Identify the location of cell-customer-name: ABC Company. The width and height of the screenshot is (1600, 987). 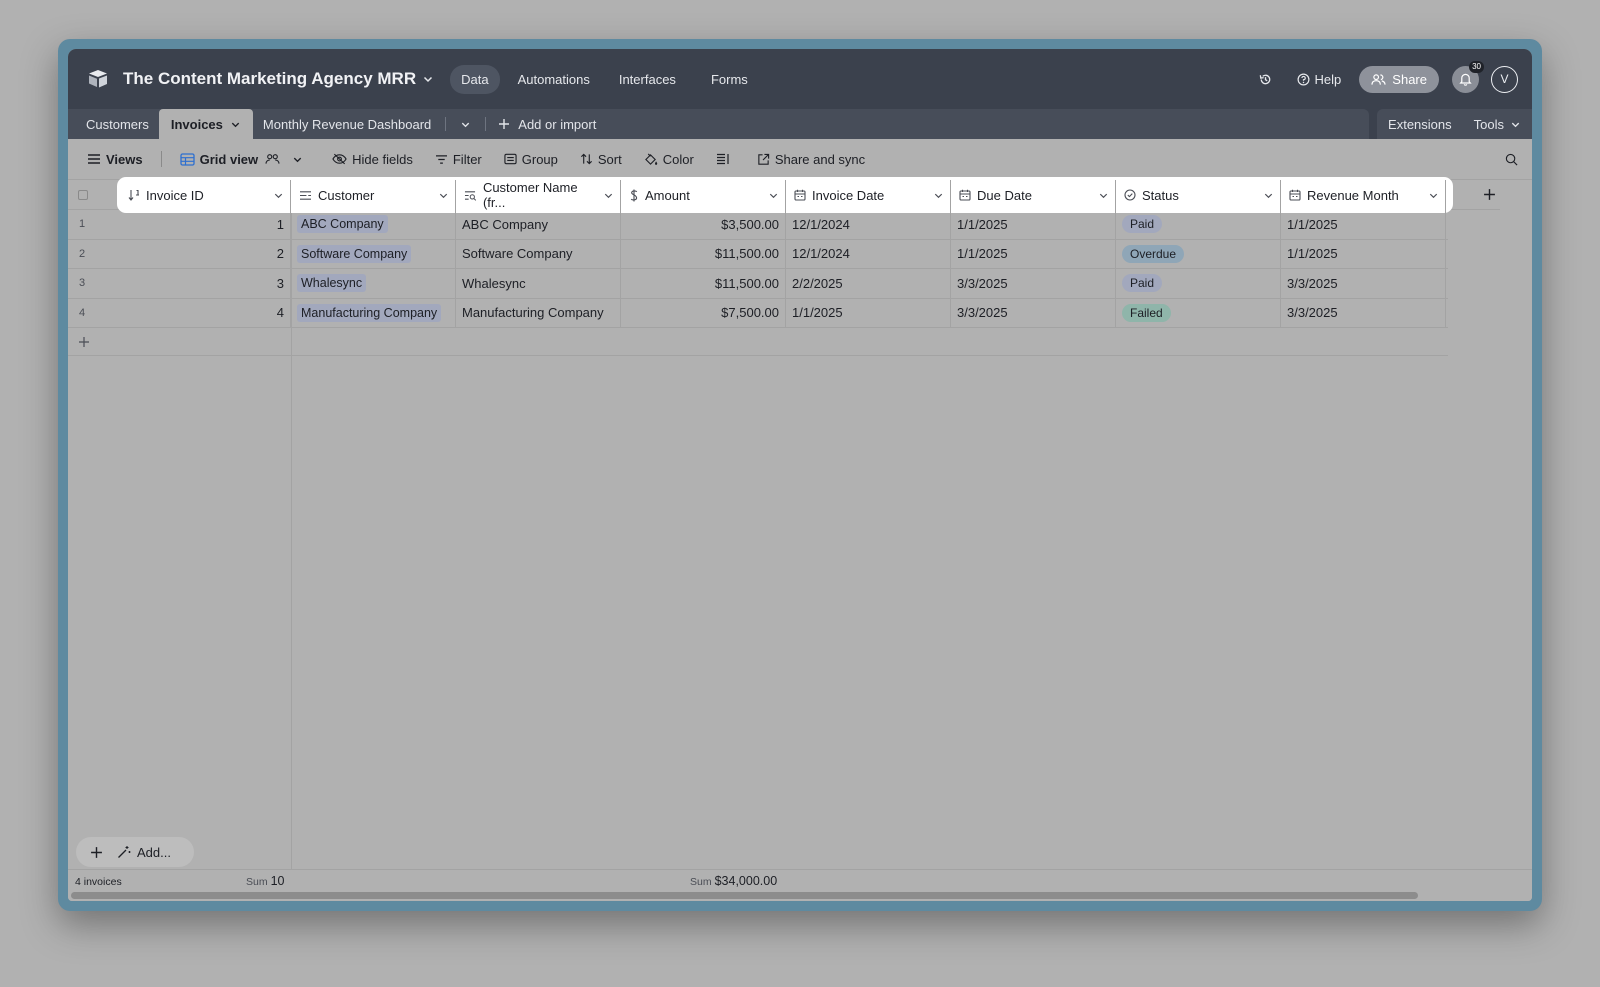
(538, 224).